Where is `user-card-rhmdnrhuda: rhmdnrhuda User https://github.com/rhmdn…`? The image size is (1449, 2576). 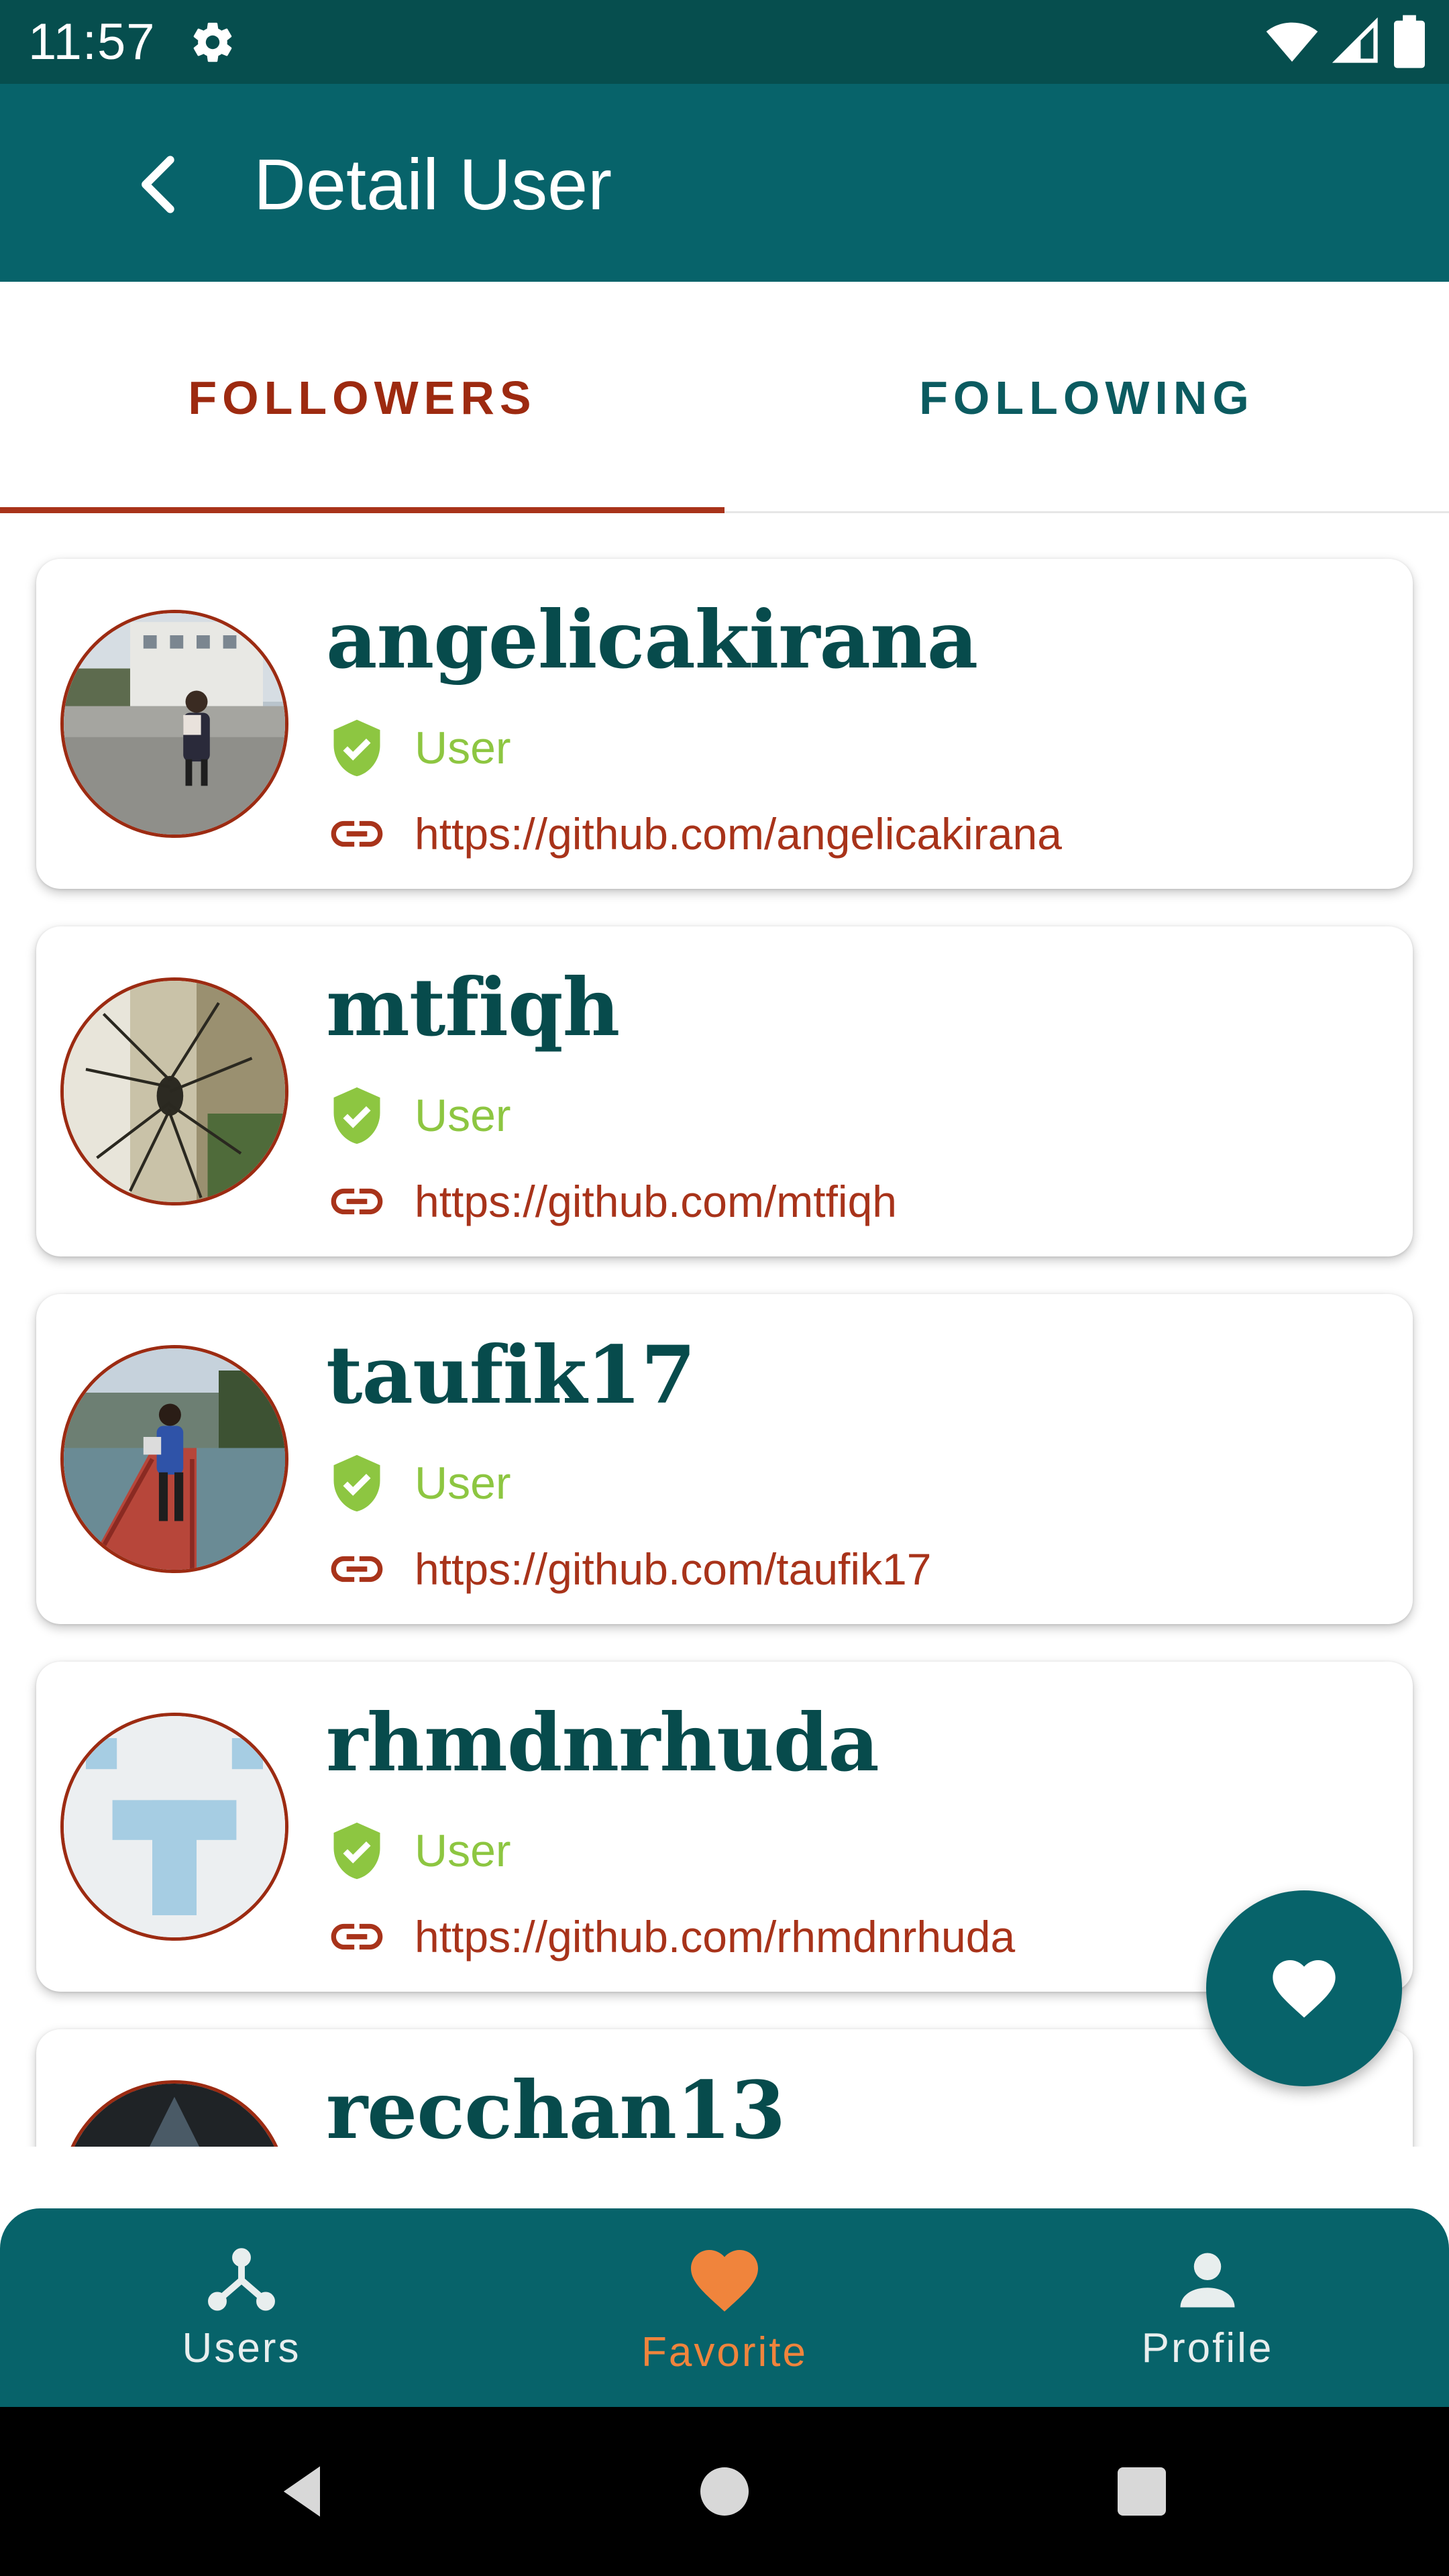 user-card-rhmdnrhuda: rhmdnrhuda User https://github.com/rhmdn… is located at coordinates (724, 1827).